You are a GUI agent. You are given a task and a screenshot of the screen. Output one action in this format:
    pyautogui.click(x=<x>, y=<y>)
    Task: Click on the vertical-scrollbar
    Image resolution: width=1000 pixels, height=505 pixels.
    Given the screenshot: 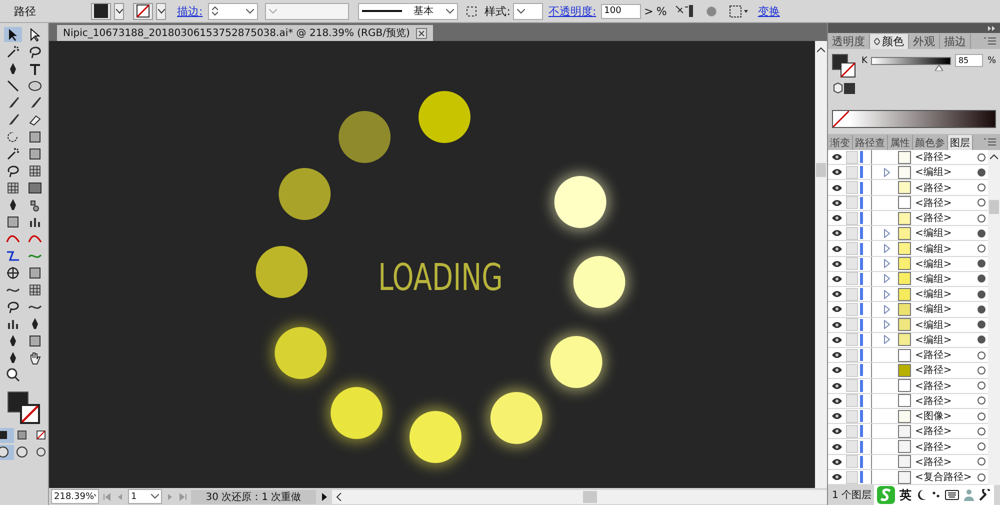 What is the action you would take?
    pyautogui.click(x=821, y=264)
    